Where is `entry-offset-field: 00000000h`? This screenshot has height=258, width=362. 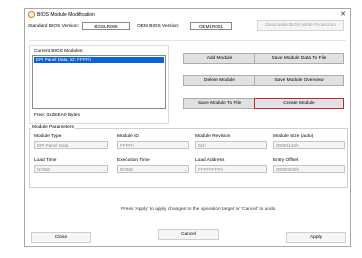
entry-offset-field: 00000000h is located at coordinates (309, 169).